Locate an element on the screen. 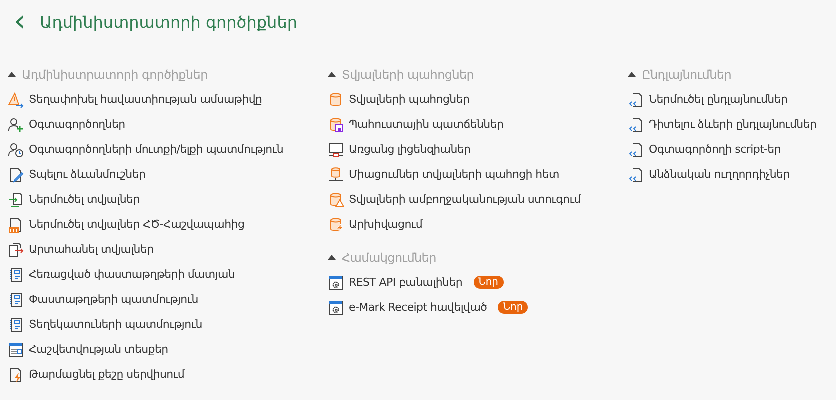 This screenshot has width=836, height=400. section-title: Տվյալների պահոցներ is located at coordinates (408, 75).